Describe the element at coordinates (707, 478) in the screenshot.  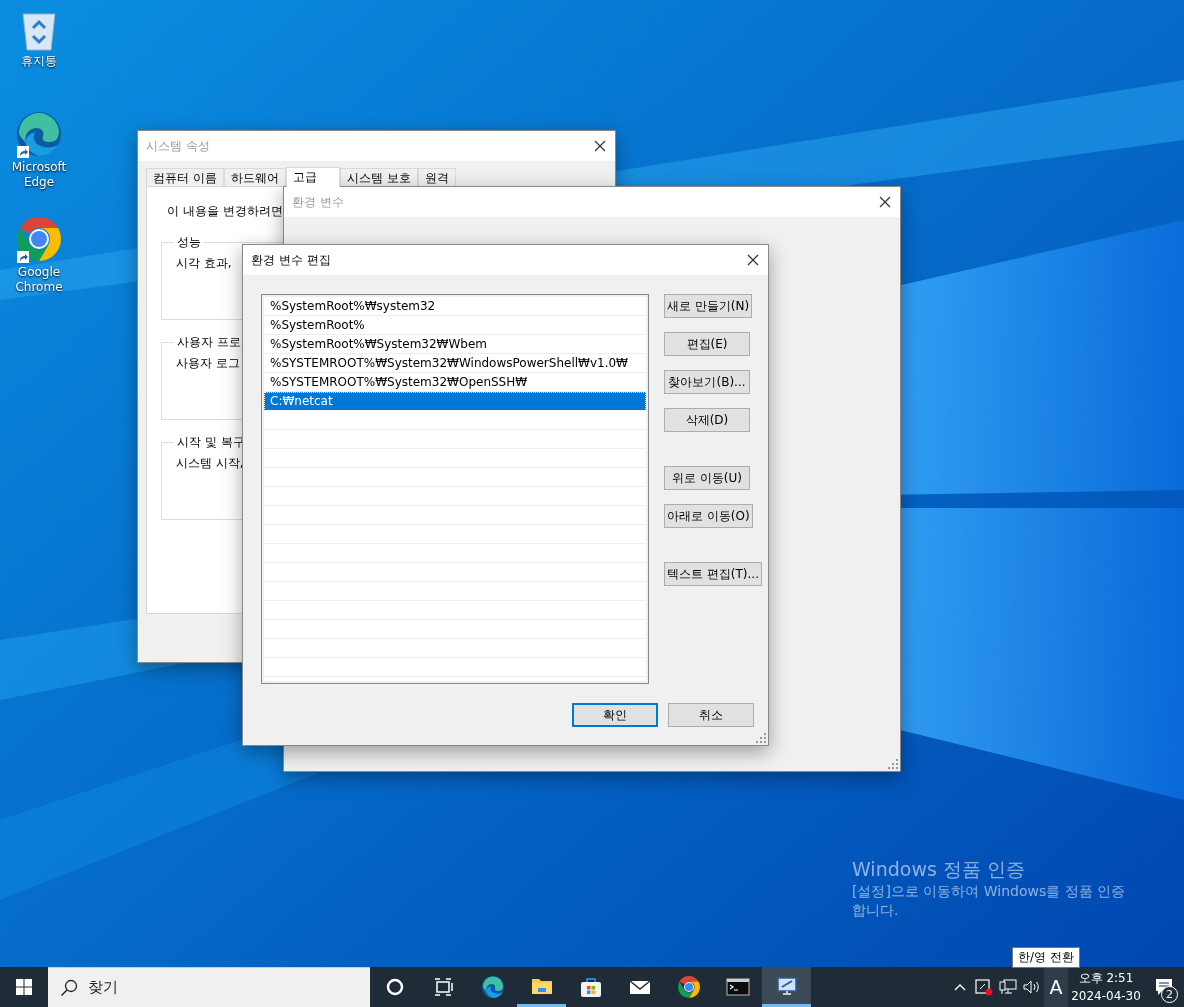
I see `action-button: 위로 이동(U)` at that location.